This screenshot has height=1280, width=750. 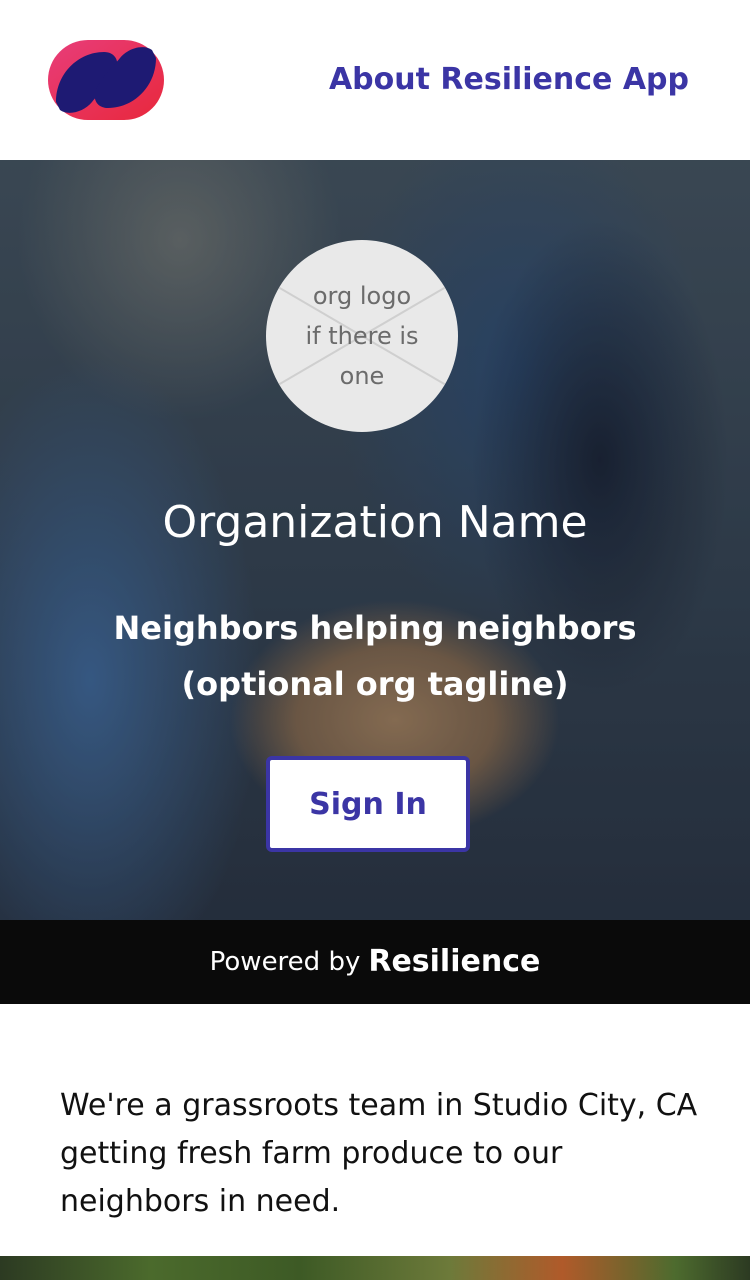 I want to click on org-logo-placeholder: org logo if there is one, so click(x=362, y=336).